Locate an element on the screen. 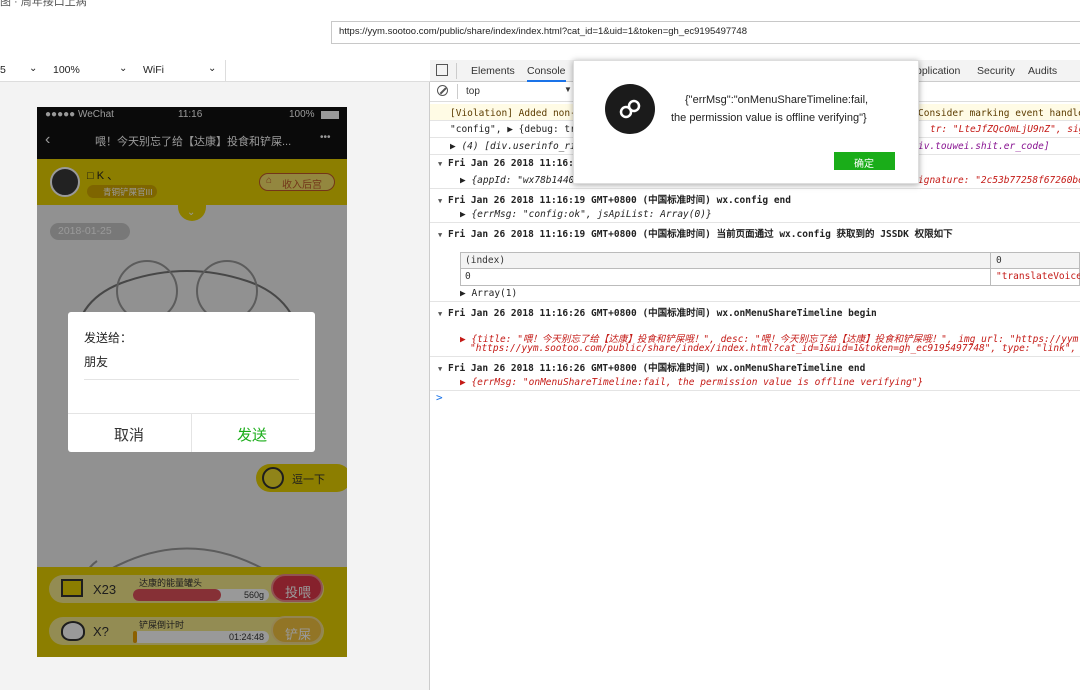  timestamp: Fri Jan 26 2018 11:16:1 is located at coordinates (514, 163).